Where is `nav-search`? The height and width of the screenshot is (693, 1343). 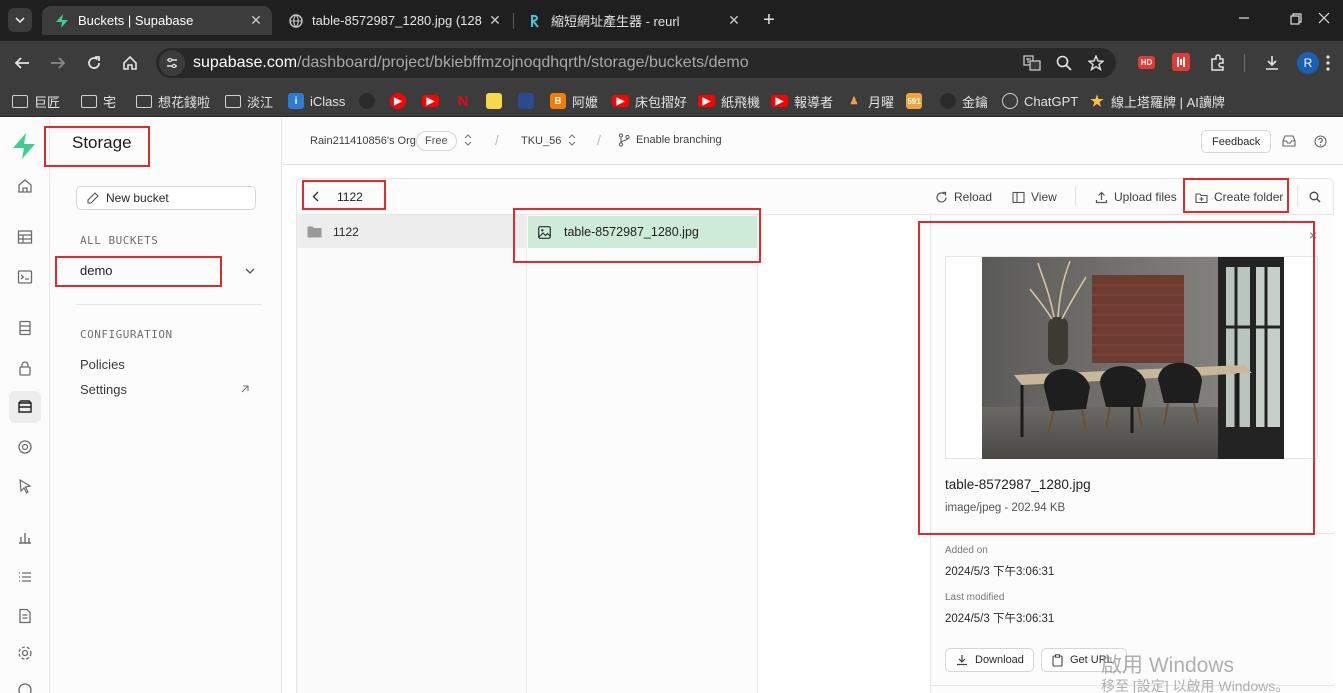
nav-search is located at coordinates (25, 683).